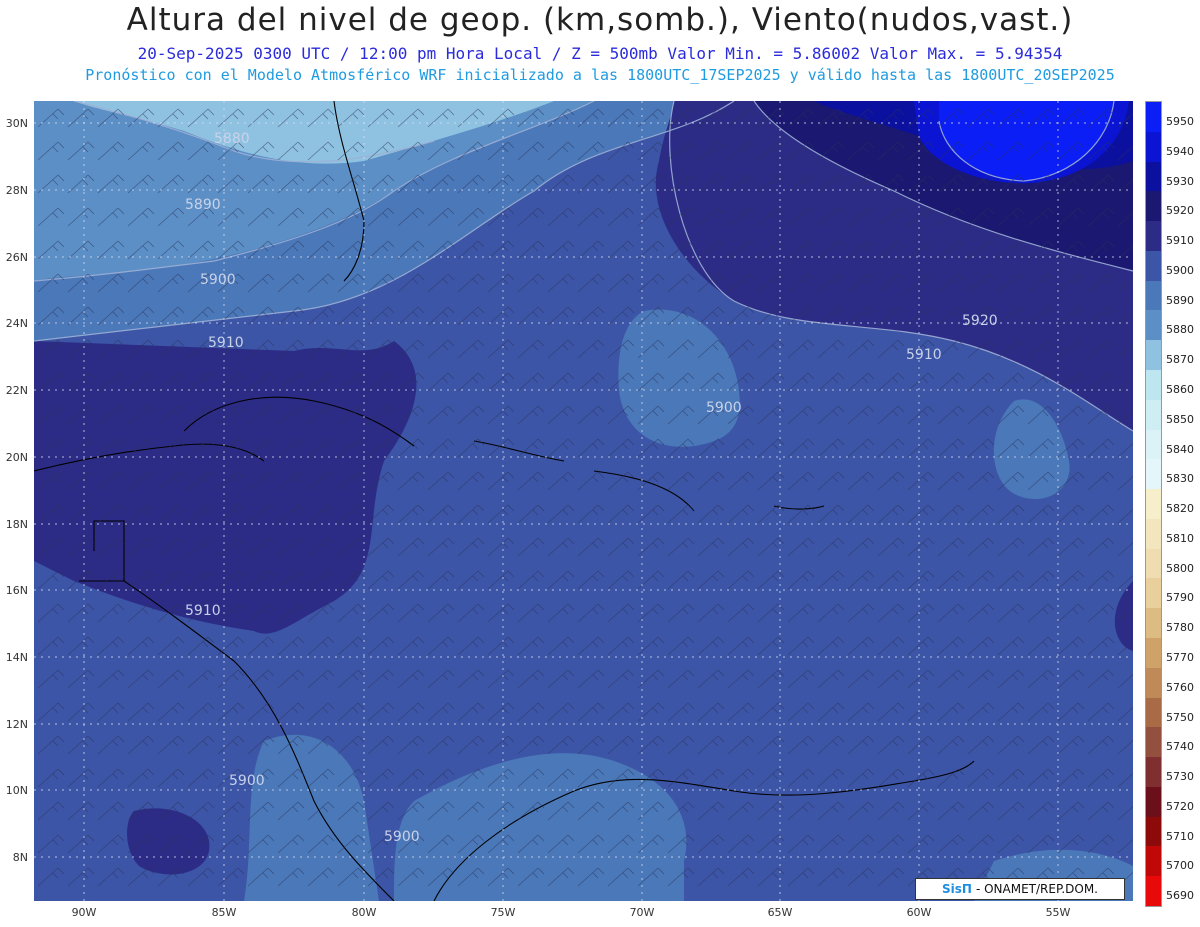 This screenshot has width=1200, height=927. Describe the element at coordinates (1180, 181) in the screenshot. I see `colorbar-label: 5930` at that location.